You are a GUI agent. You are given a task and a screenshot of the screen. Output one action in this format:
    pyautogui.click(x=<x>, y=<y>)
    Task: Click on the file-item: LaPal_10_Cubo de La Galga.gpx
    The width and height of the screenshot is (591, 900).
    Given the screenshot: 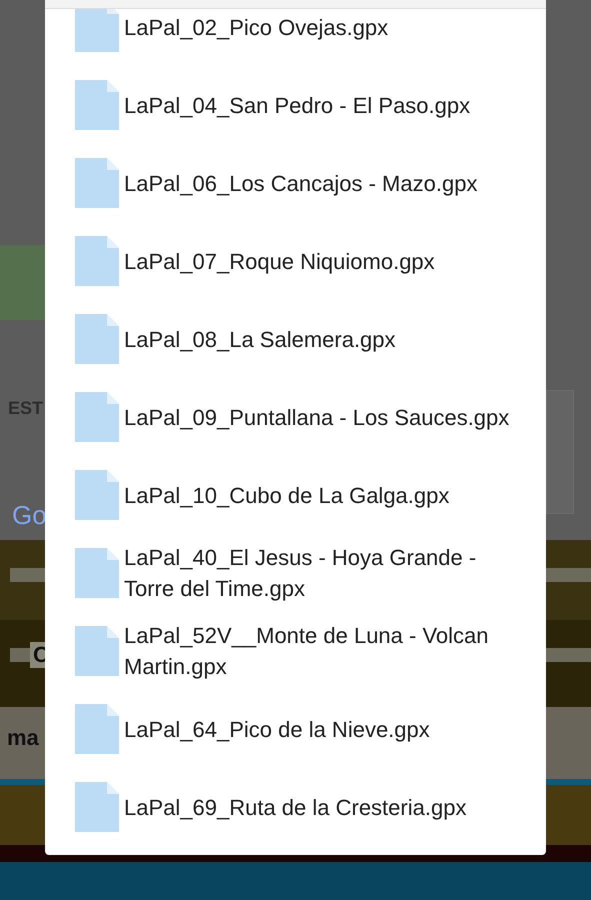 What is the action you would take?
    pyautogui.click(x=295, y=495)
    